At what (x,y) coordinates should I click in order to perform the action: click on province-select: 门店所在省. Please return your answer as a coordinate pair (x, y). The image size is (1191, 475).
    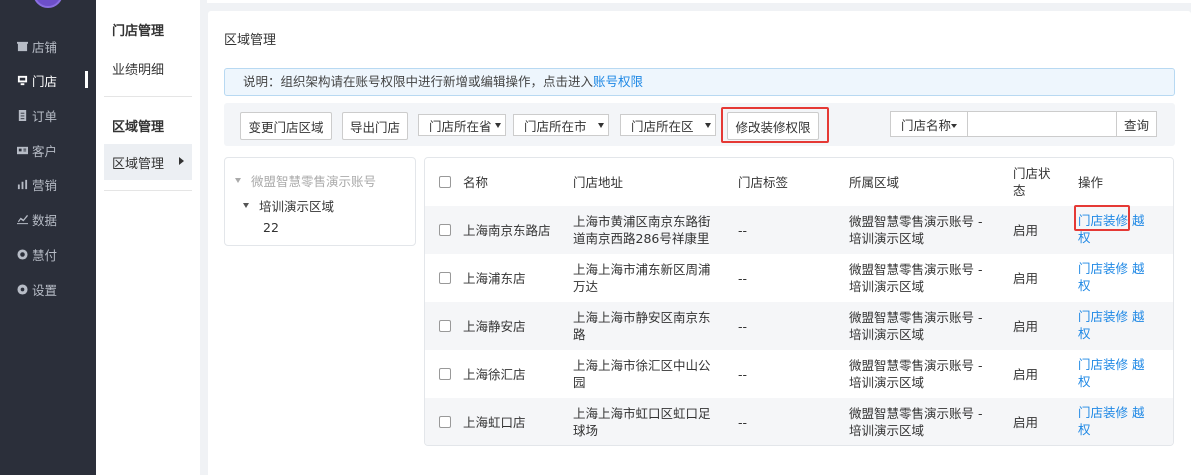
    Looking at the image, I should click on (462, 125).